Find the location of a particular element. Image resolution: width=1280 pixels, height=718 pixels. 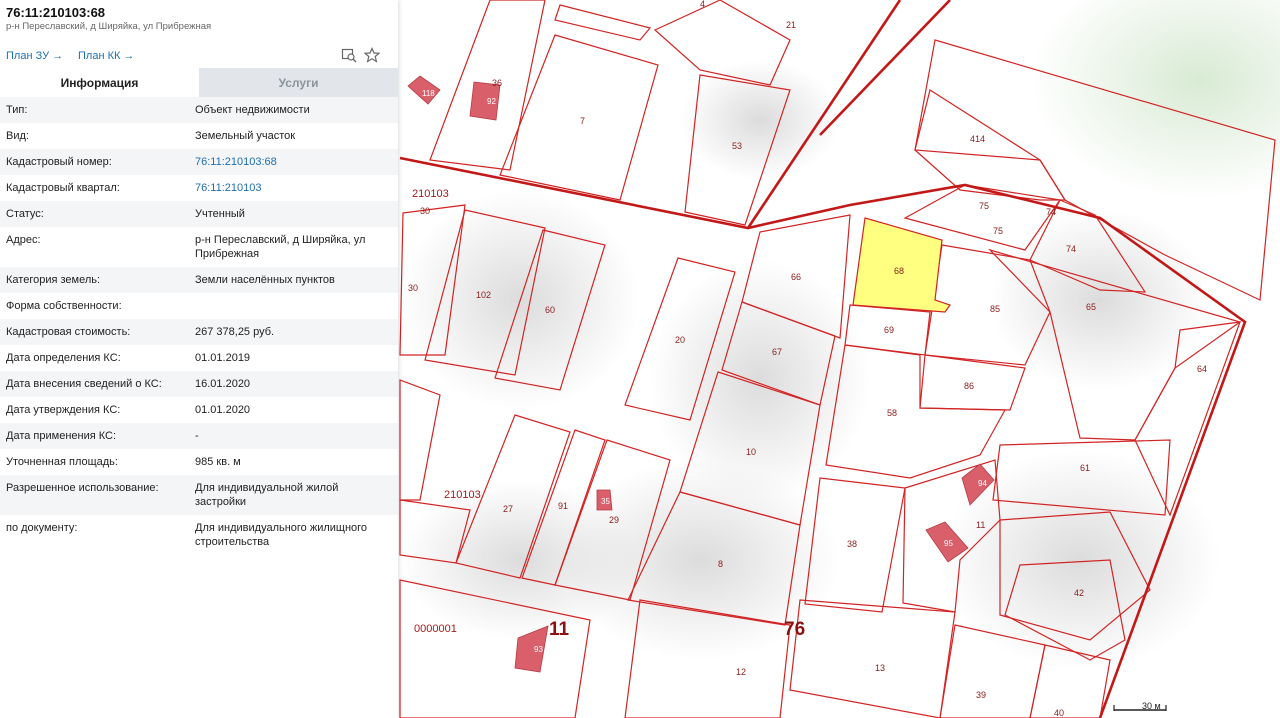

svg-text: 7 is located at coordinates (582, 121).